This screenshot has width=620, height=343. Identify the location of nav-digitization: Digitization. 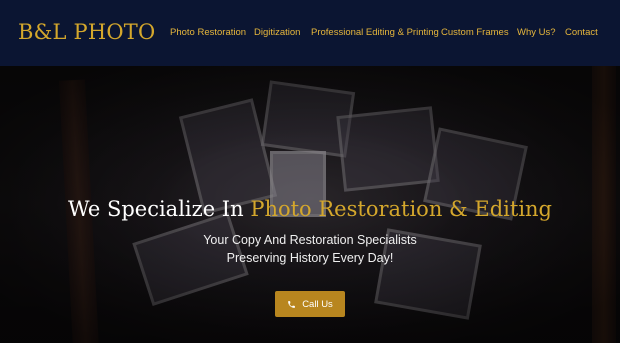
(277, 32).